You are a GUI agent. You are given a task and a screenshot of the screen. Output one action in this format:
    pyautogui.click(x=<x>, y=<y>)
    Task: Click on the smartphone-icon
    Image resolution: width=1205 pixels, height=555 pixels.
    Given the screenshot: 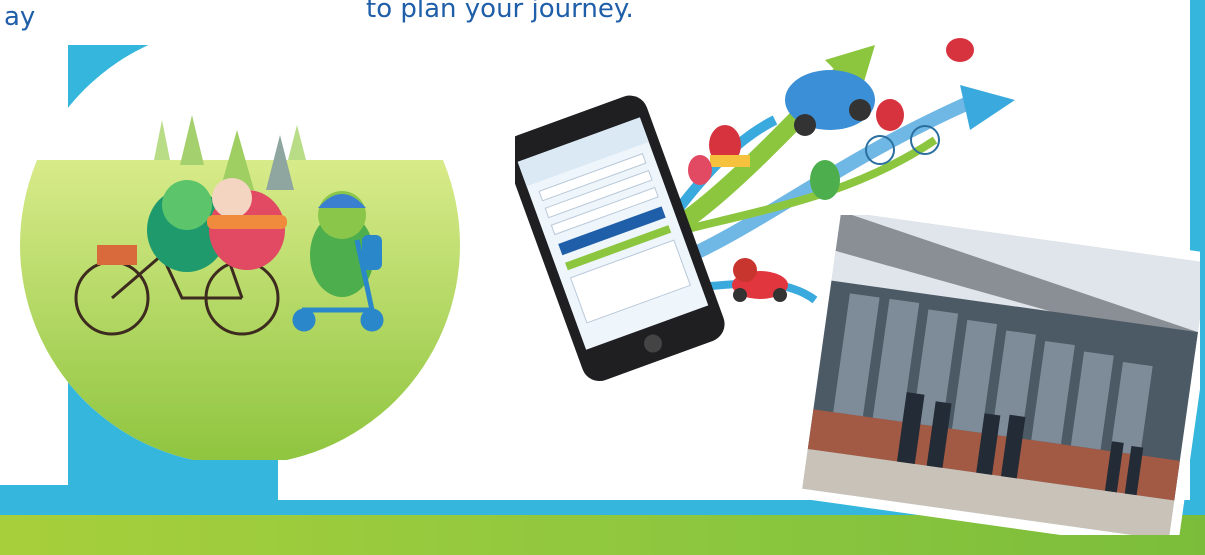 What is the action you would take?
    pyautogui.click(x=620, y=238)
    